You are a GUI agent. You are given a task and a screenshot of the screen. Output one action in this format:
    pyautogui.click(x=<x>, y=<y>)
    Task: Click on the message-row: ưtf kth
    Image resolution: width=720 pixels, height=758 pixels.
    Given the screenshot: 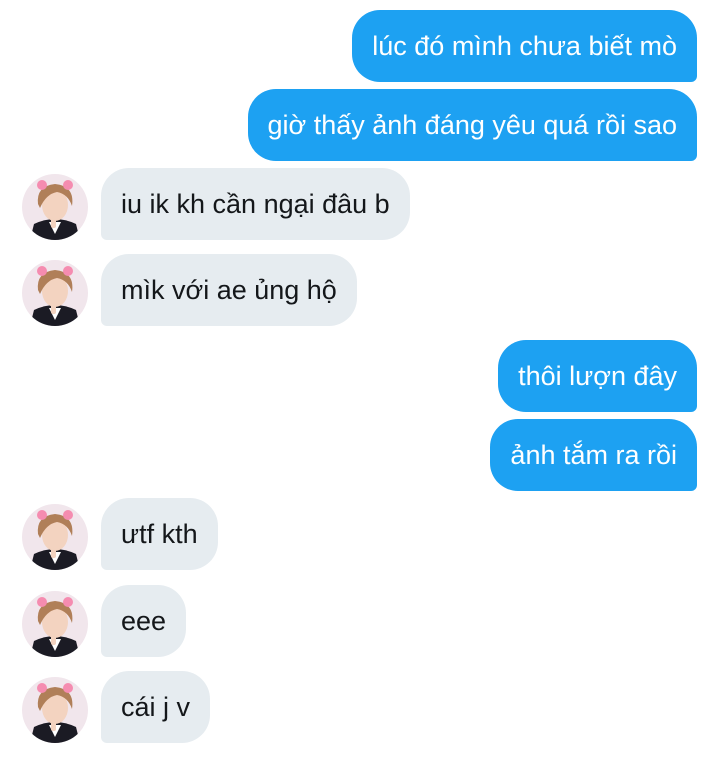 What is the action you would take?
    pyautogui.click(x=360, y=534)
    